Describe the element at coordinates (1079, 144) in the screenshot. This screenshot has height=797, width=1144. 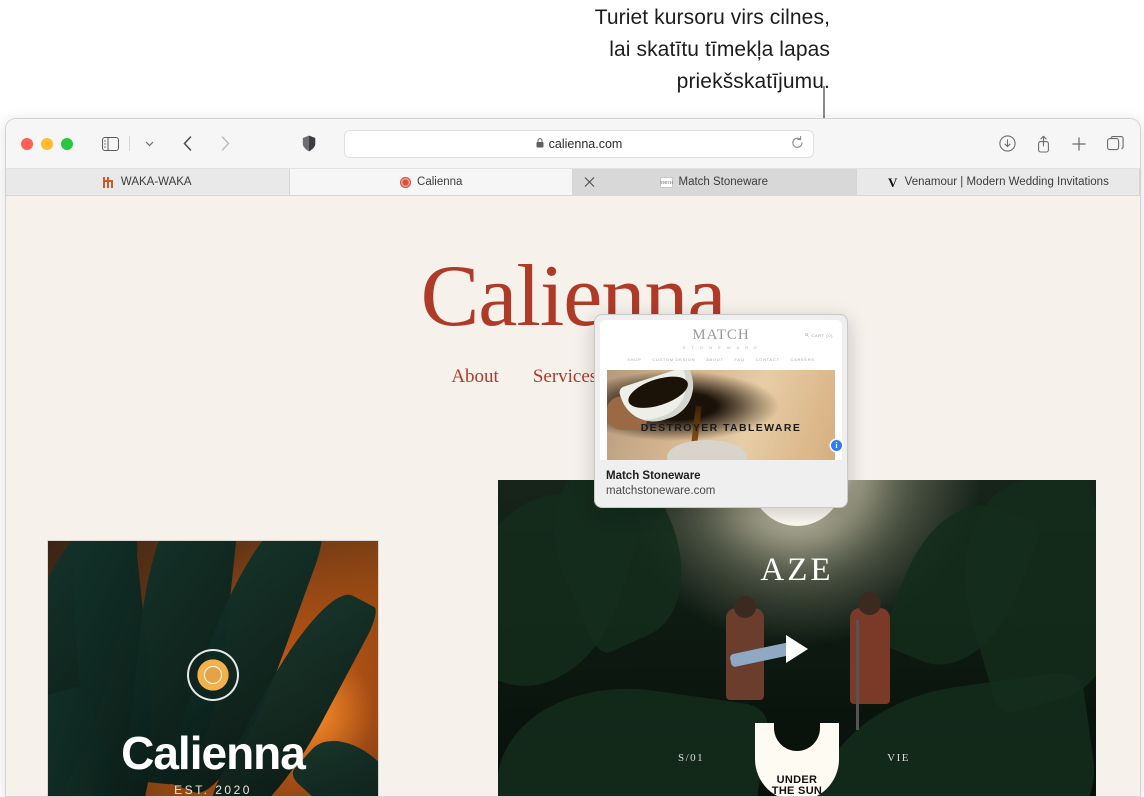
I see `new-tab-icon` at that location.